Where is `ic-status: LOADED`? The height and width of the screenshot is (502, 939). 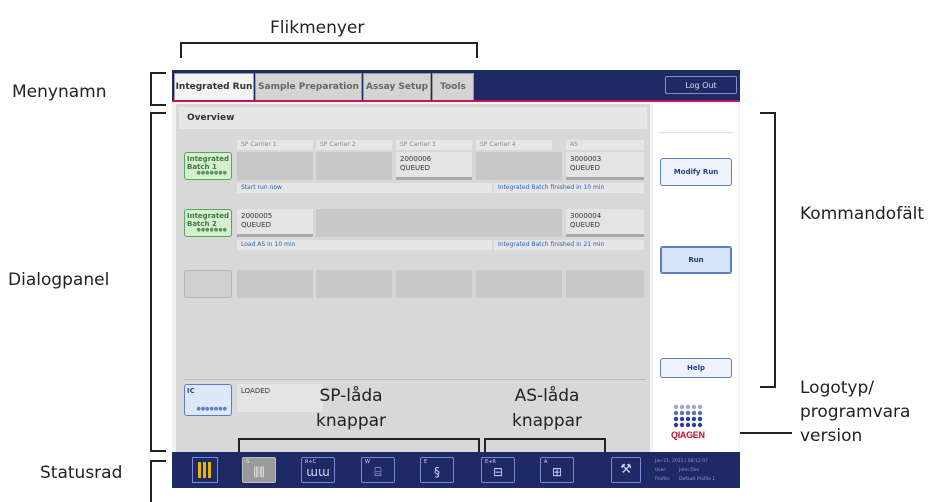
ic-status: LOADED is located at coordinates (256, 391).